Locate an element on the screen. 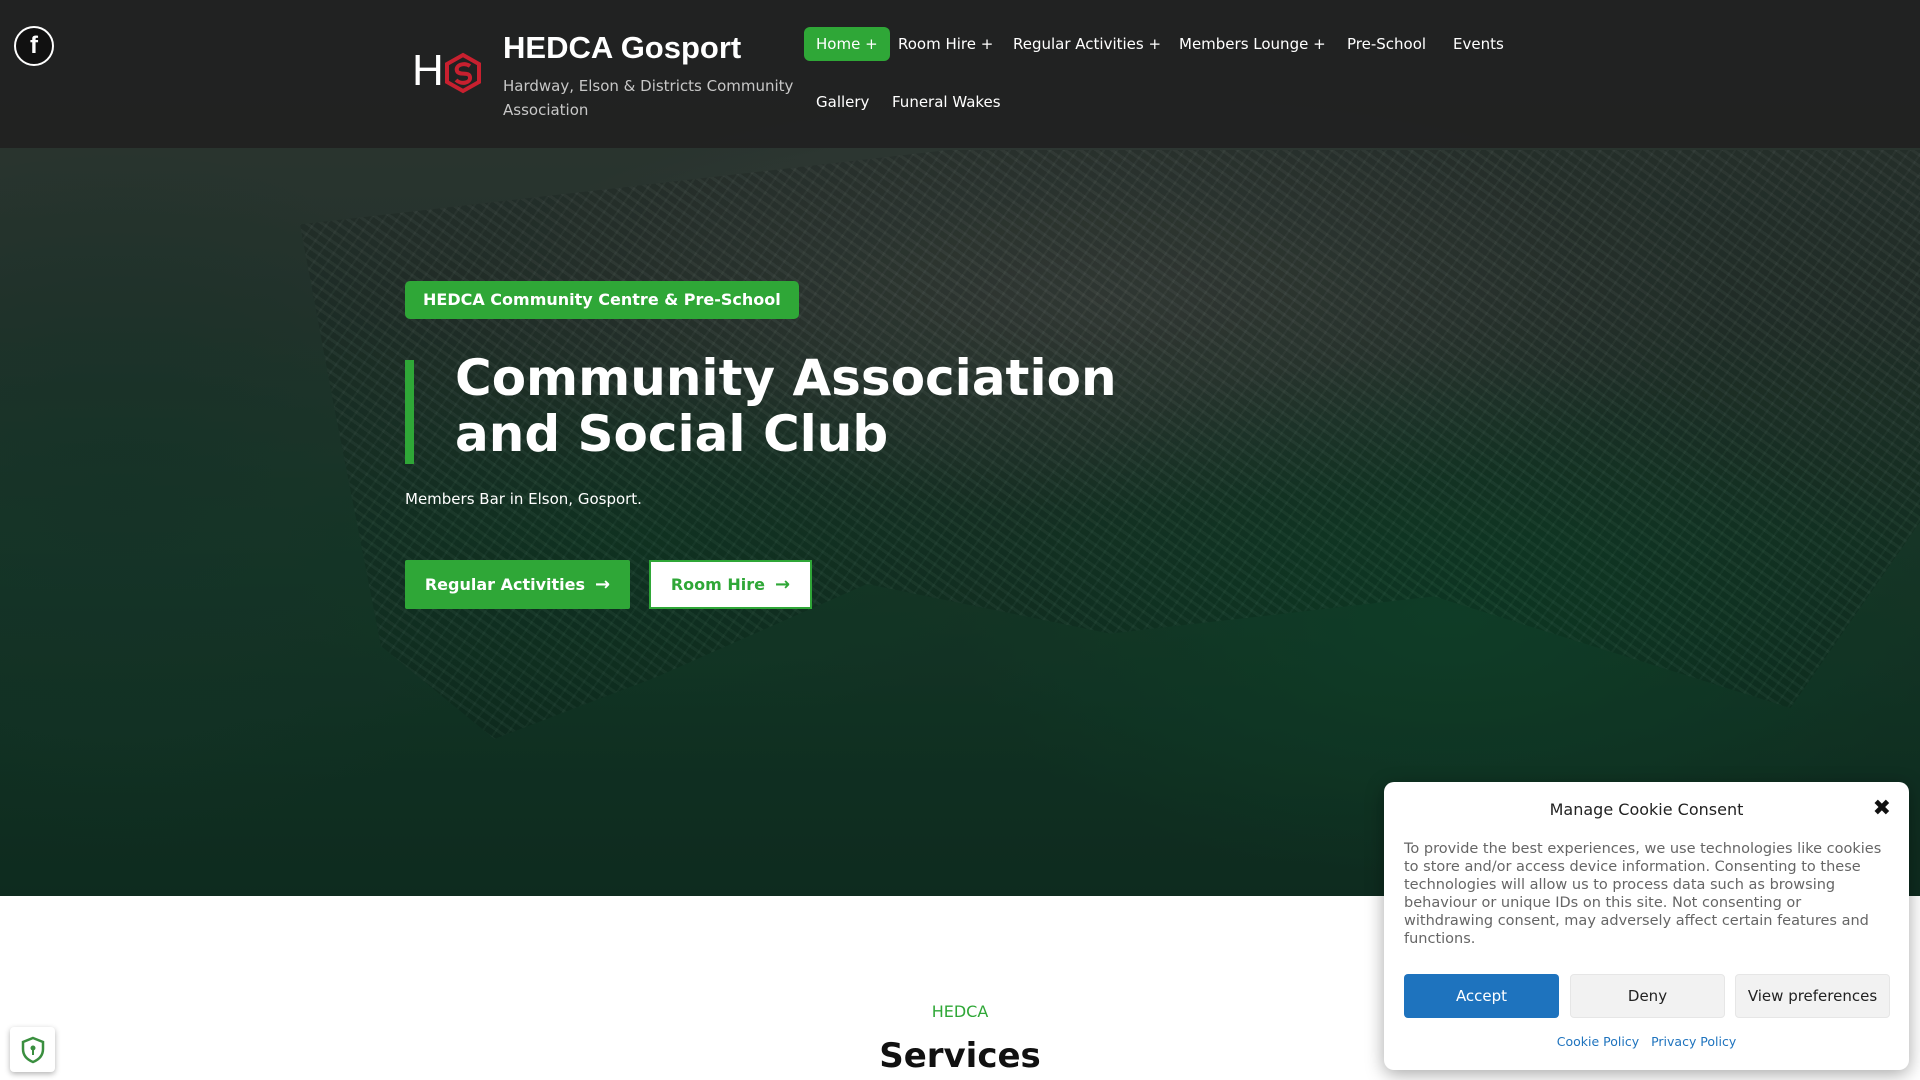 This screenshot has width=1920, height=1080. shield-icon is located at coordinates (32, 1049).